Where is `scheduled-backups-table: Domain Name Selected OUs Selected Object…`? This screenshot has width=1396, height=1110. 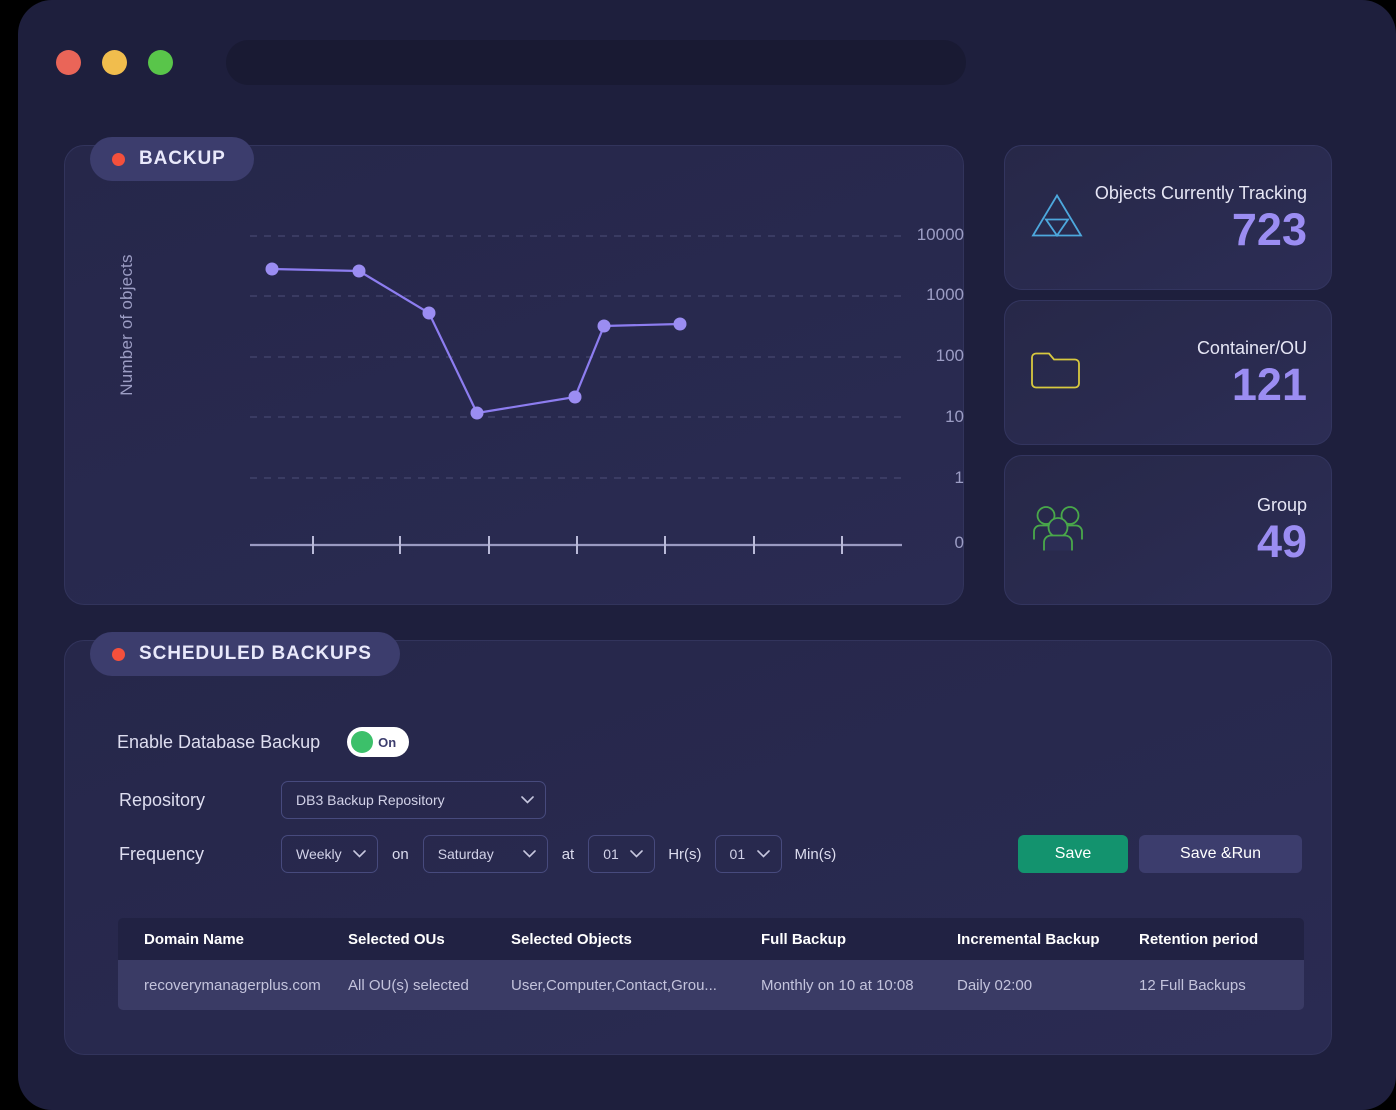 scheduled-backups-table: Domain Name Selected OUs Selected Object… is located at coordinates (711, 964).